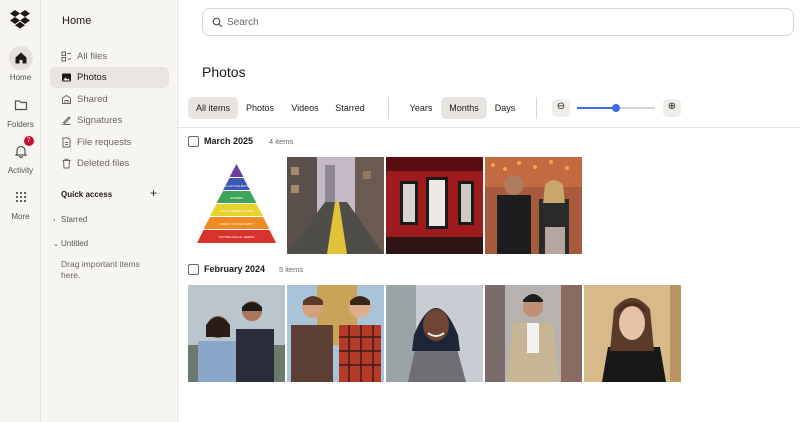  What do you see at coordinates (224, 72) in the screenshot?
I see `page-title: Photos` at bounding box center [224, 72].